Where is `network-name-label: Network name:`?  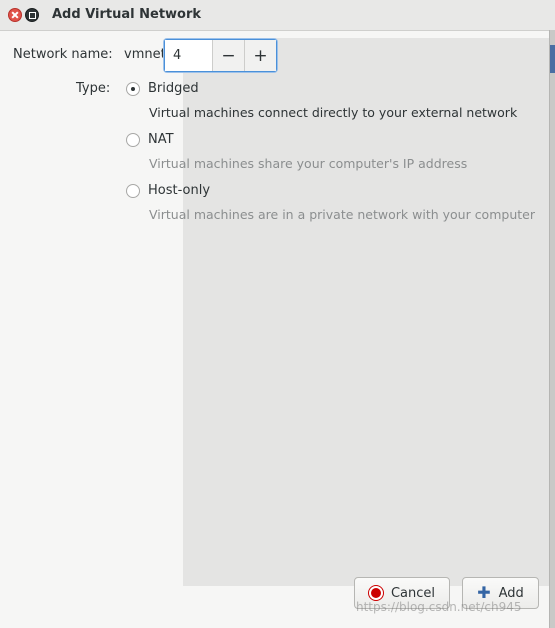 network-name-label: Network name: is located at coordinates (63, 54).